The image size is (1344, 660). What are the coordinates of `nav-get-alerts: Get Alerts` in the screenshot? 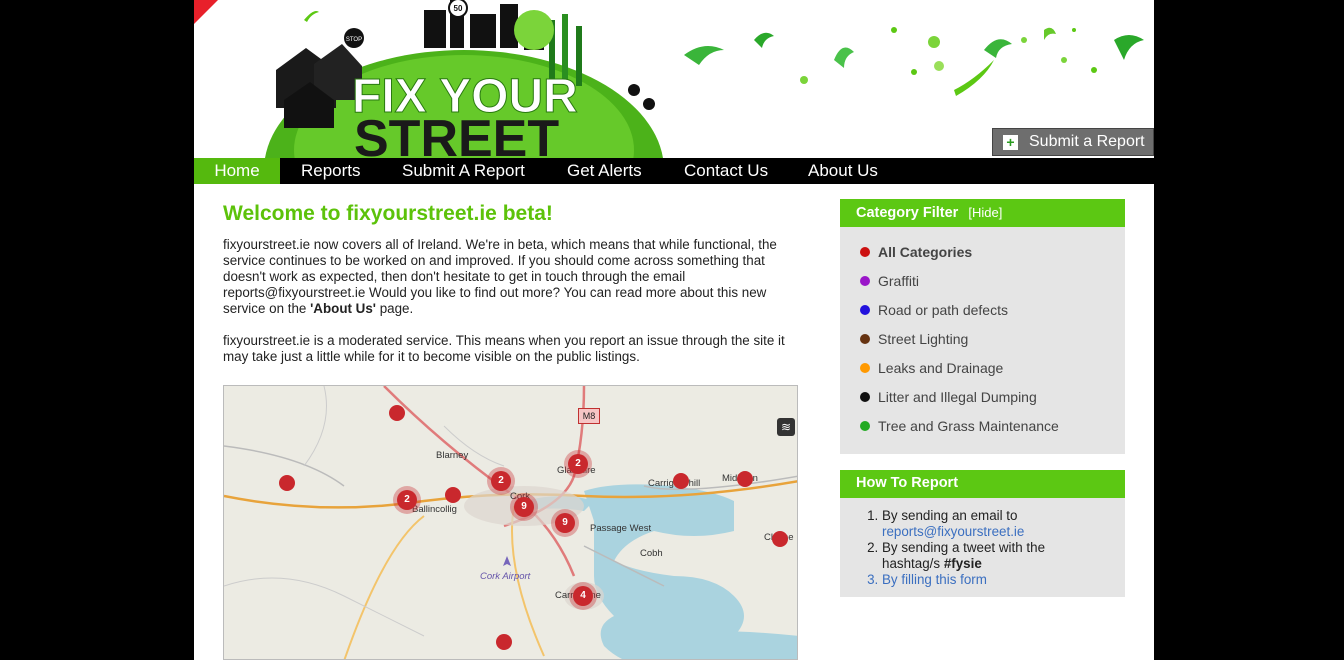 It's located at (604, 171).